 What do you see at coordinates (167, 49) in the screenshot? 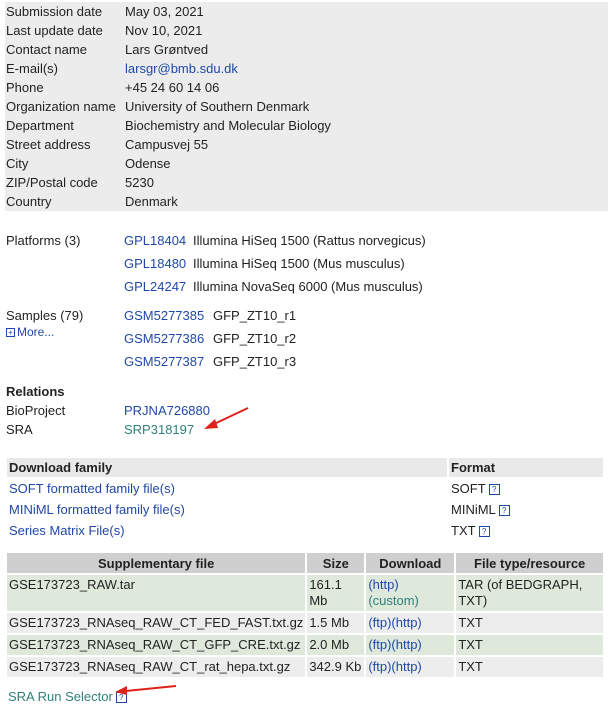
I see `info-value: Lars Grøntved` at bounding box center [167, 49].